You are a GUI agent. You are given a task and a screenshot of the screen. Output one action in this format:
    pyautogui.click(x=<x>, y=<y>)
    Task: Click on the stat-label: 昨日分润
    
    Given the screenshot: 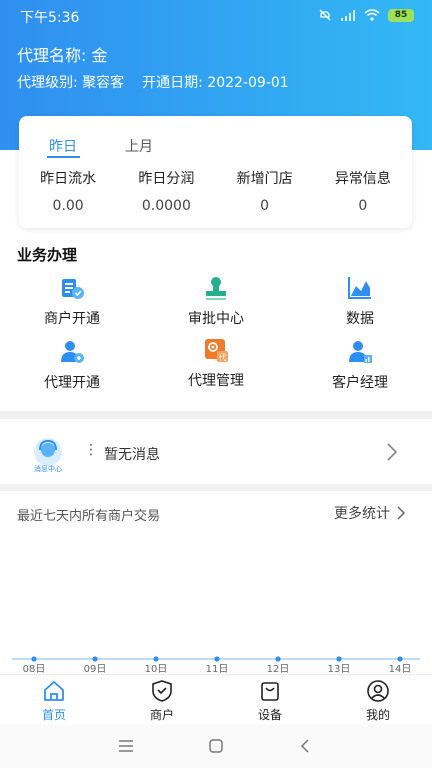 What is the action you would take?
    pyautogui.click(x=166, y=179)
    